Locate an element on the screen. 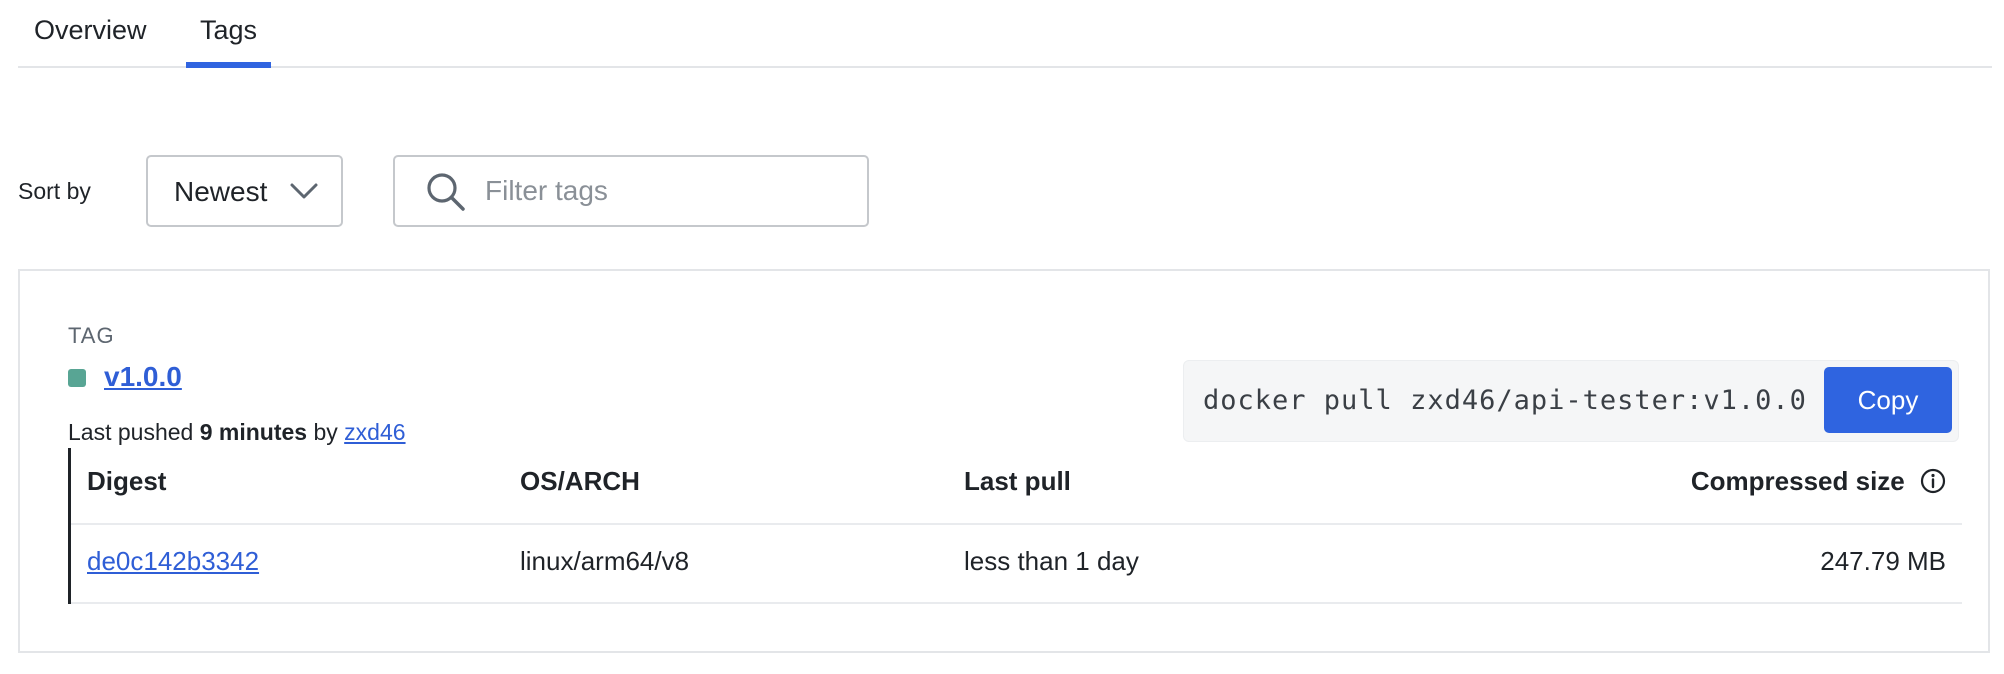  chevron-down-icon is located at coordinates (304, 191).